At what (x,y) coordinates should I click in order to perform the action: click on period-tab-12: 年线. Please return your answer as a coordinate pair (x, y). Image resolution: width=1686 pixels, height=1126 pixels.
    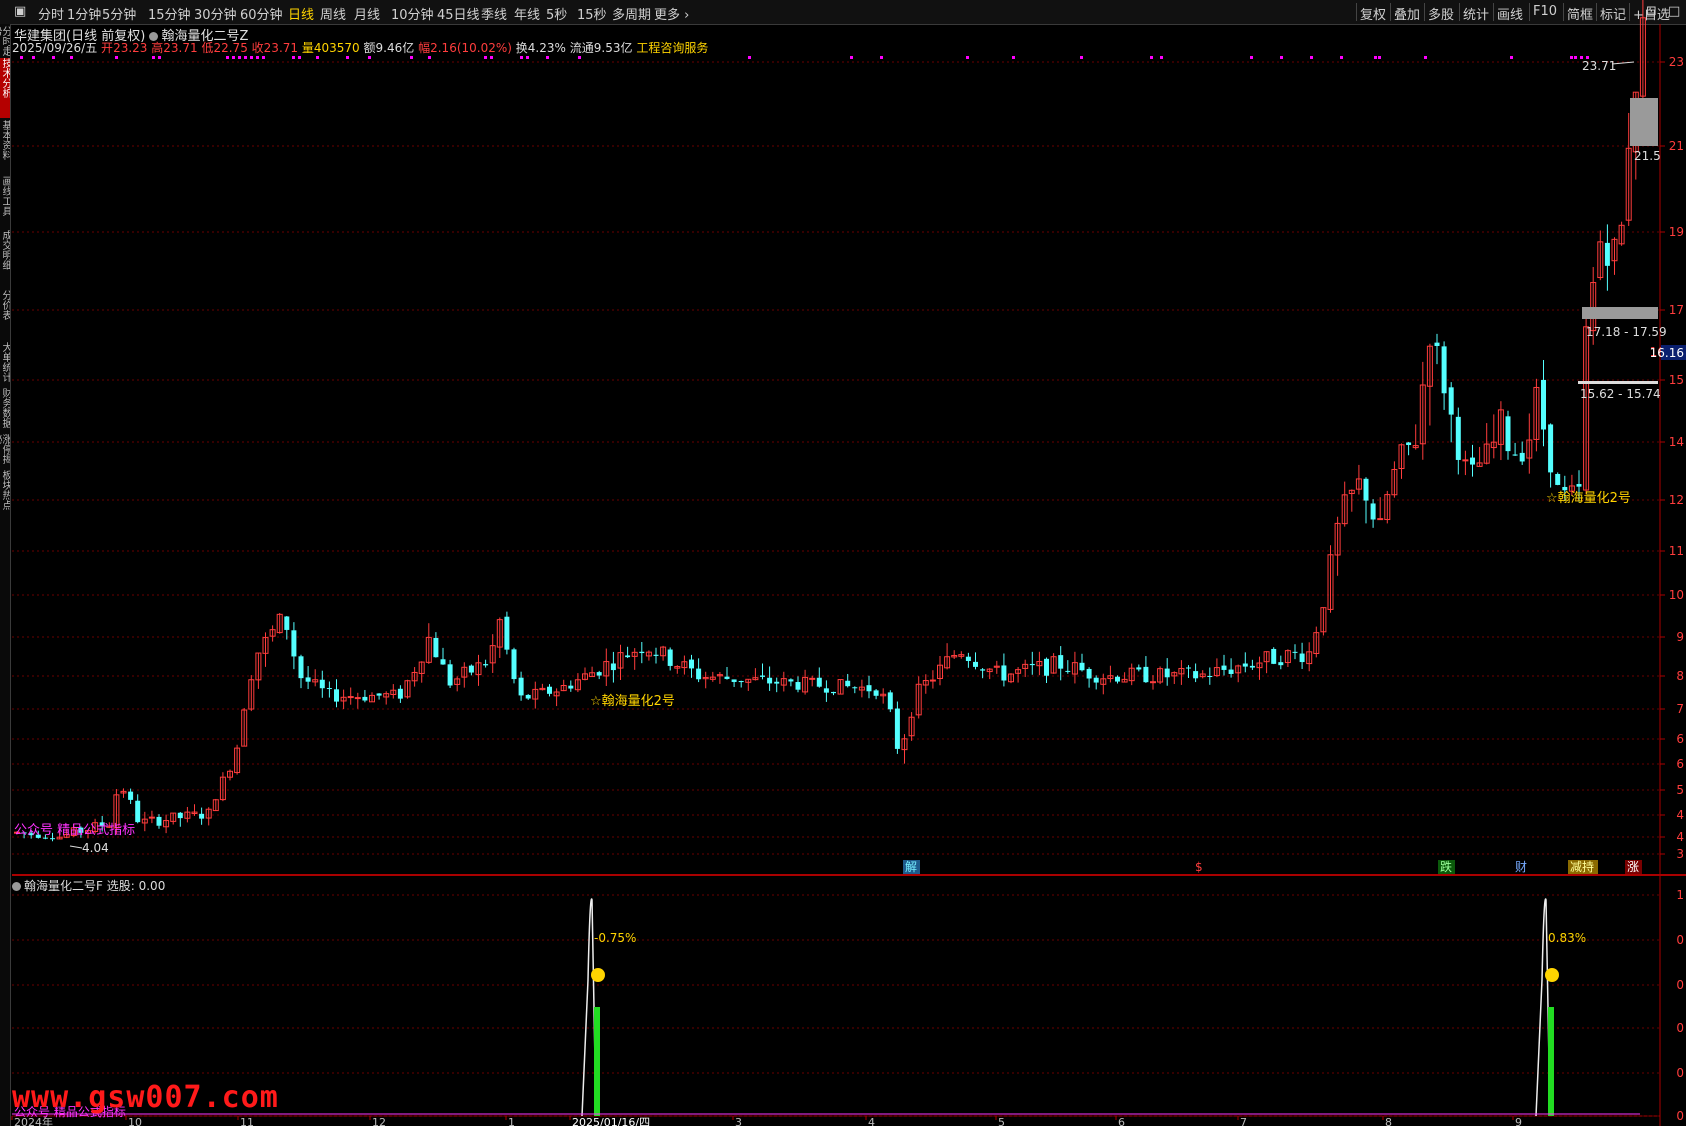
    Looking at the image, I should click on (527, 13).